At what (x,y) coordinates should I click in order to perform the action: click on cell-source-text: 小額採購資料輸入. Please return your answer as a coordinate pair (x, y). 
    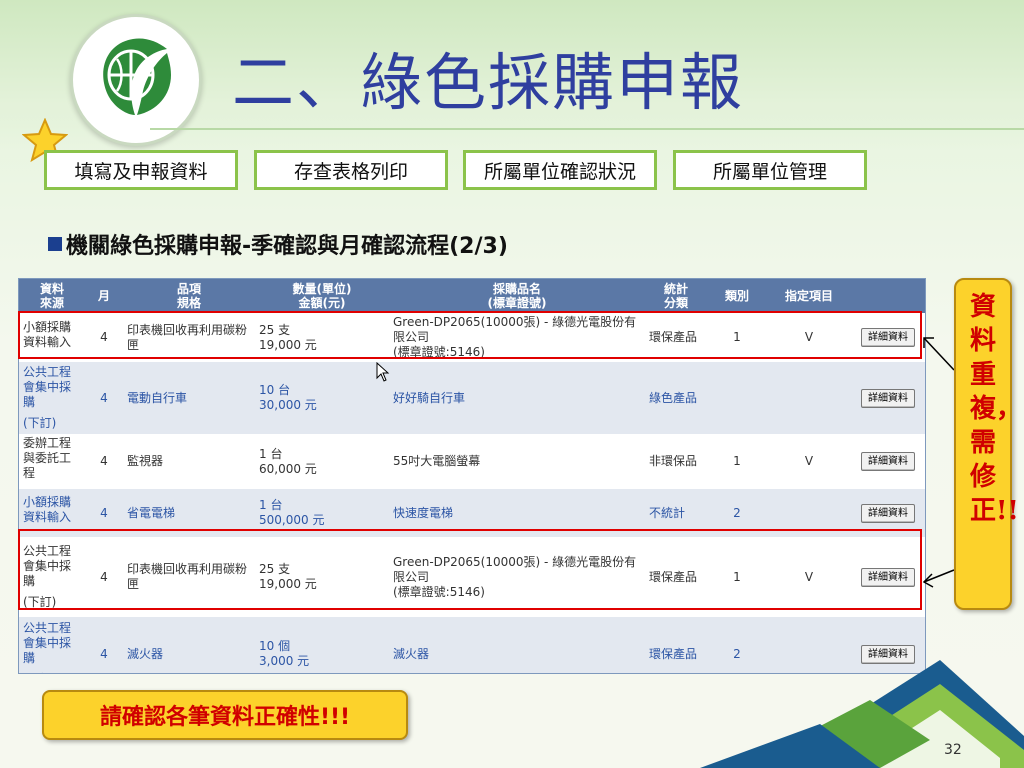
    Looking at the image, I should click on (47, 509).